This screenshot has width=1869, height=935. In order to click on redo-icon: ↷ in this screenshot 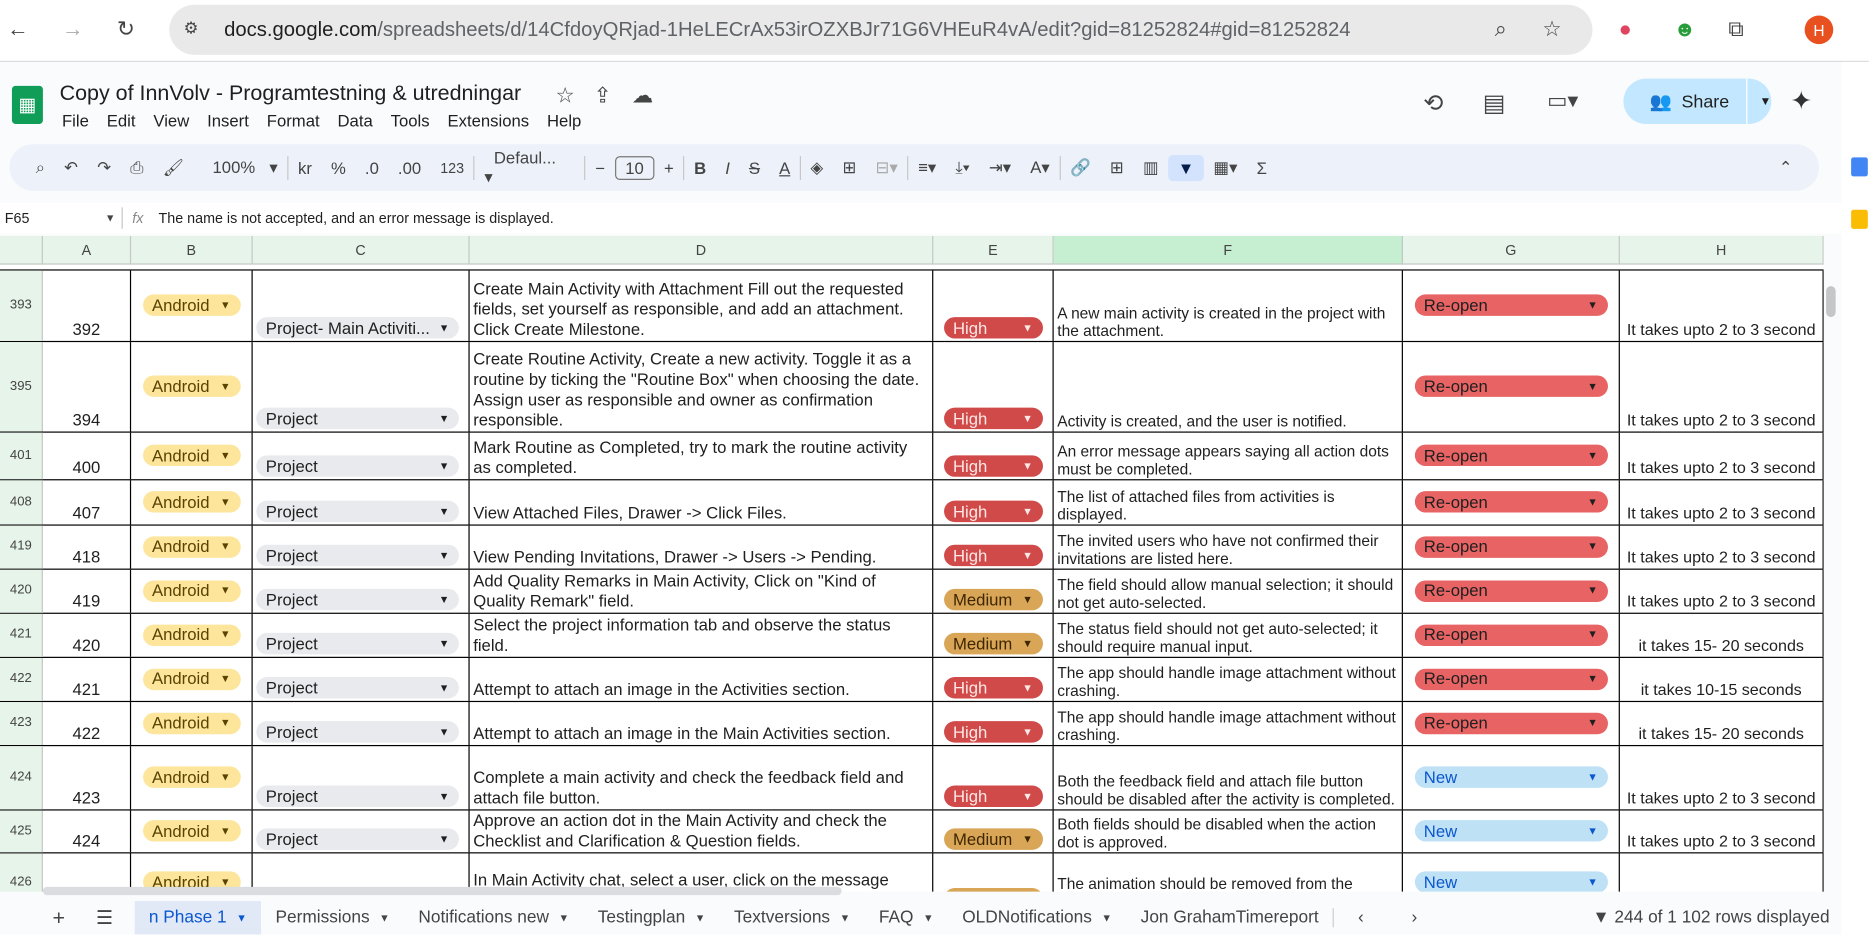, I will do `click(104, 167)`.